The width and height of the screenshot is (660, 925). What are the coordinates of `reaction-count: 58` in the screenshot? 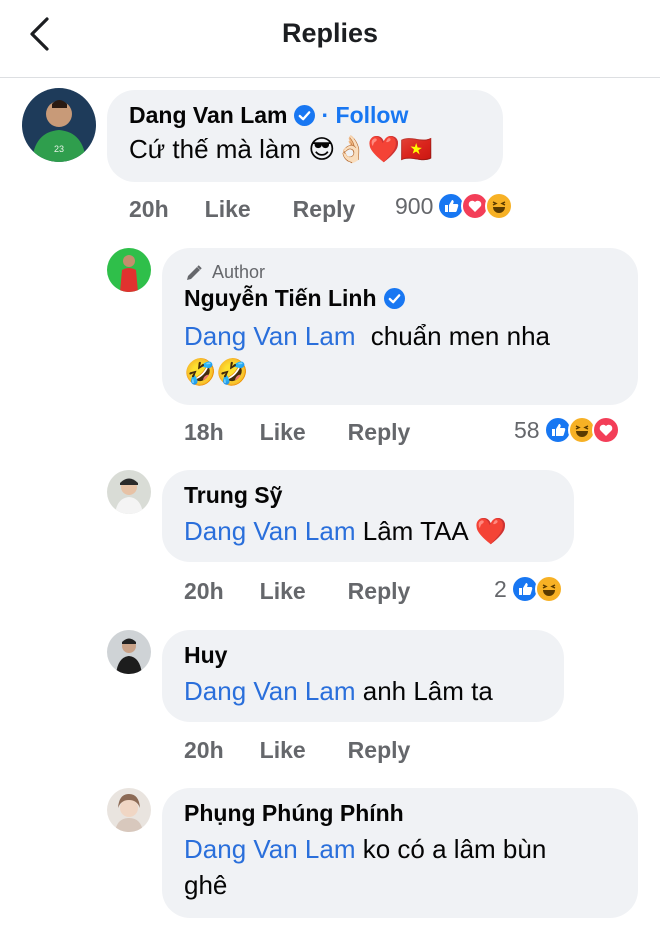 It's located at (527, 429).